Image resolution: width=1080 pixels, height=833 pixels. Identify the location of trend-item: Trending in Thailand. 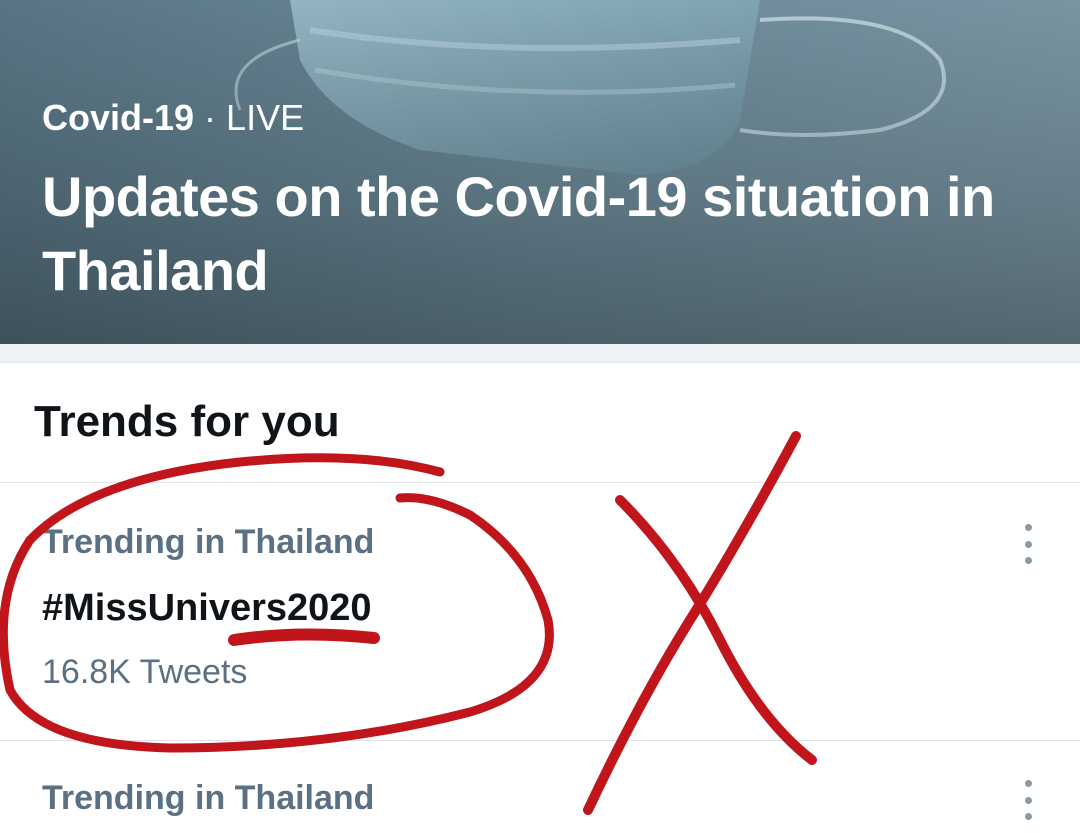
(540, 804).